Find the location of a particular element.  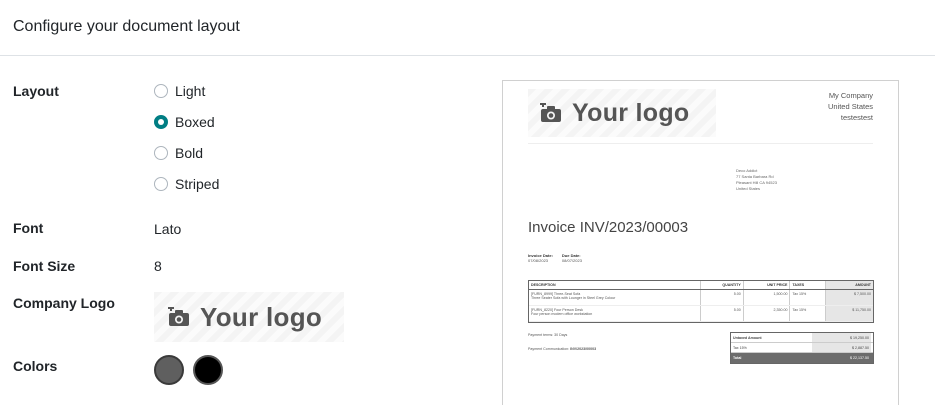

layout-option-label: Boxed is located at coordinates (195, 122).